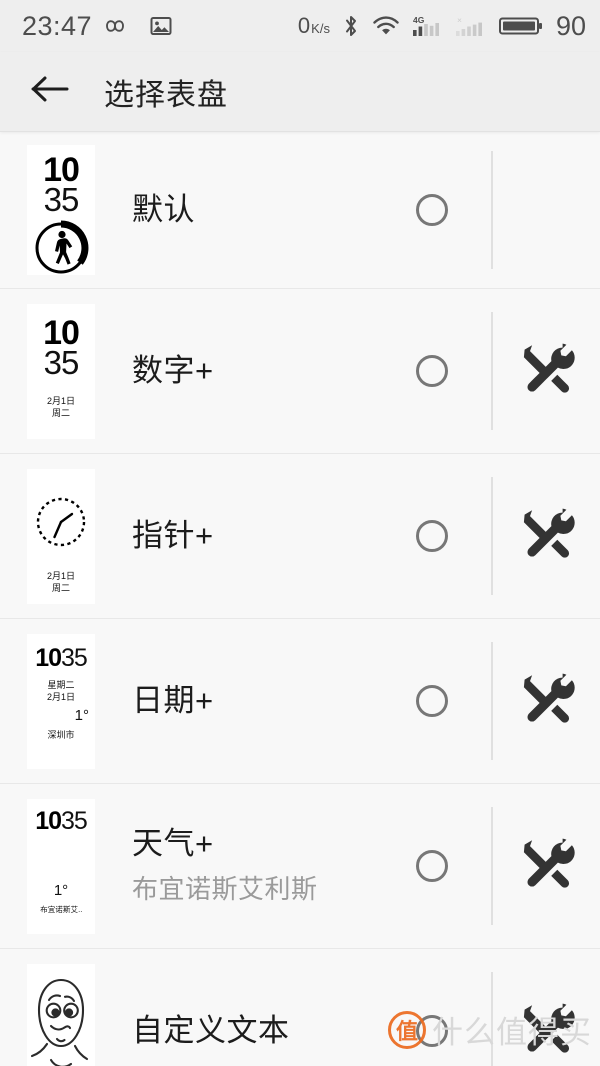 Image resolution: width=600 pixels, height=1066 pixels. I want to click on watchface-subtitle: 布宜诺斯艾利斯, so click(225, 888).